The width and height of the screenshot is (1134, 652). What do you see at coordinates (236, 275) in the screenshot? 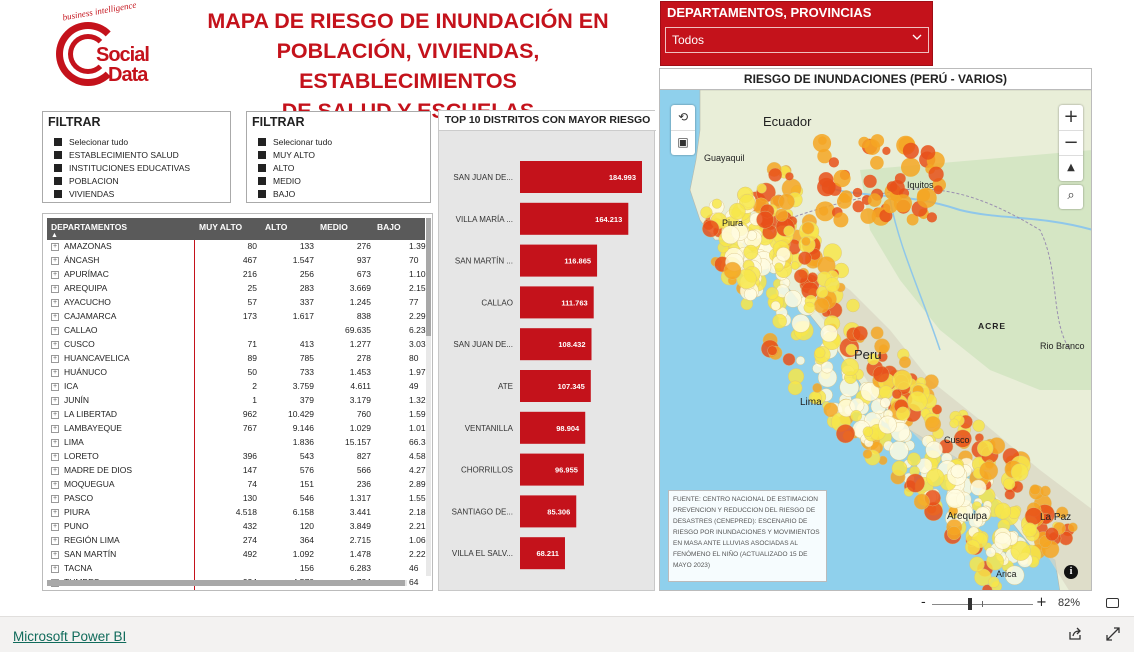
I see `table-row: + APURÍMAC 216 256 673 1.10` at bounding box center [236, 275].